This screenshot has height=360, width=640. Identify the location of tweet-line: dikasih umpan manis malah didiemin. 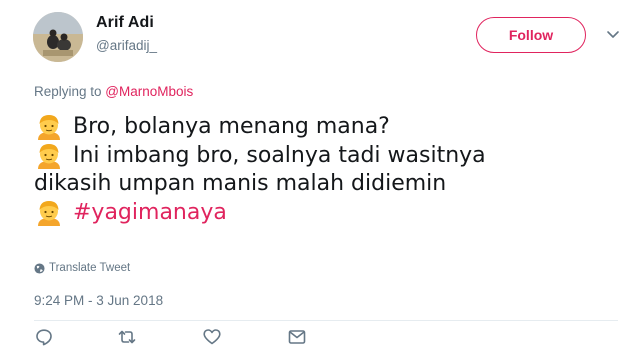
(324, 184).